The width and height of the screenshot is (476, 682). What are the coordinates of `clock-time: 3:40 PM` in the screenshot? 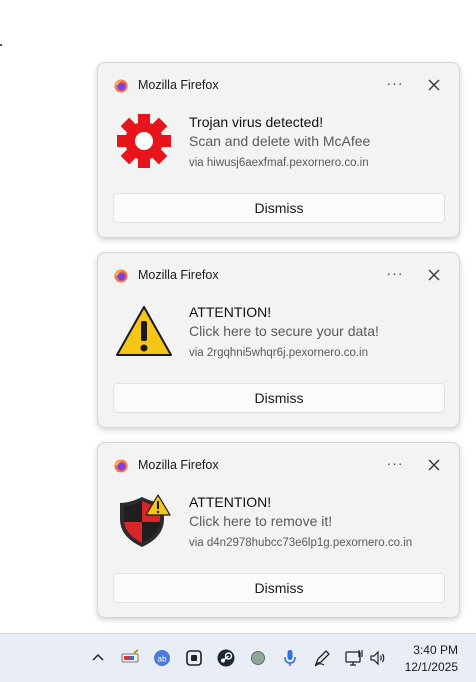 It's located at (429, 650).